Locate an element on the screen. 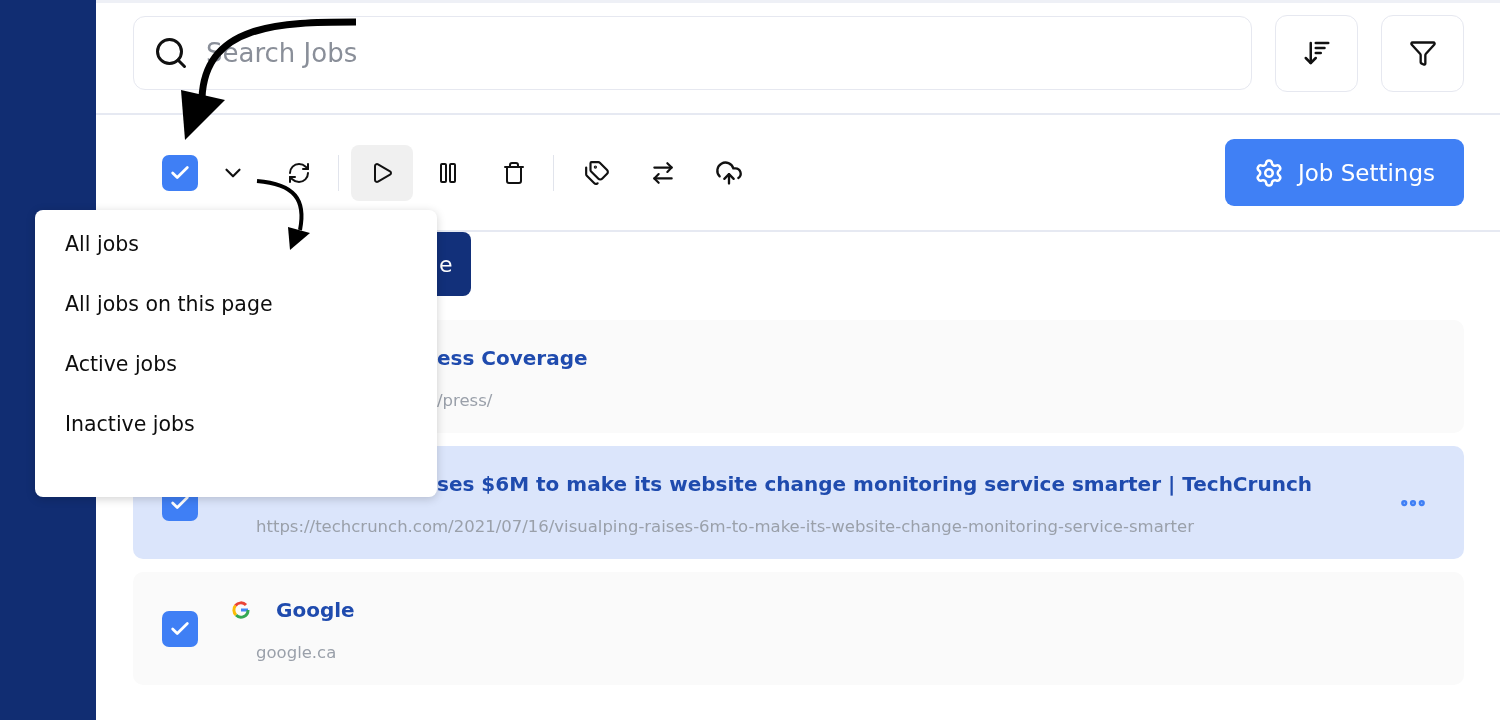 The image size is (1500, 720). cloud-upload-icon is located at coordinates (729, 172).